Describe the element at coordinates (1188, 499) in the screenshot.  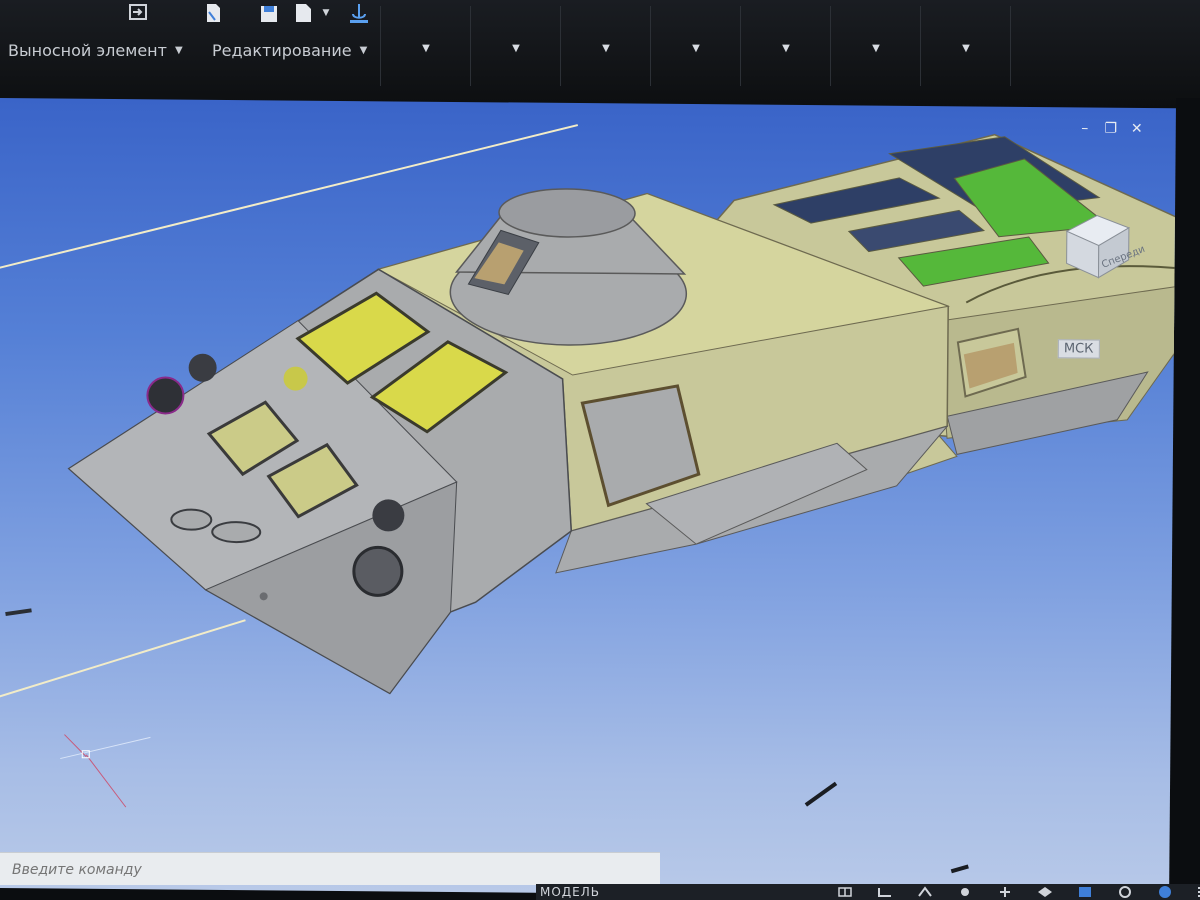
I see `monitor-bezel` at that location.